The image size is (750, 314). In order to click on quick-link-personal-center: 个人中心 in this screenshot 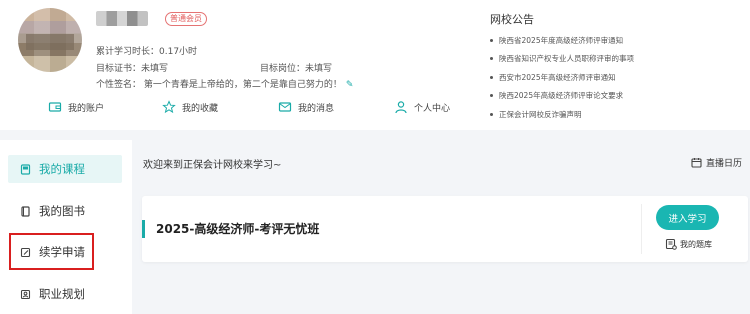, I will do `click(422, 107)`.